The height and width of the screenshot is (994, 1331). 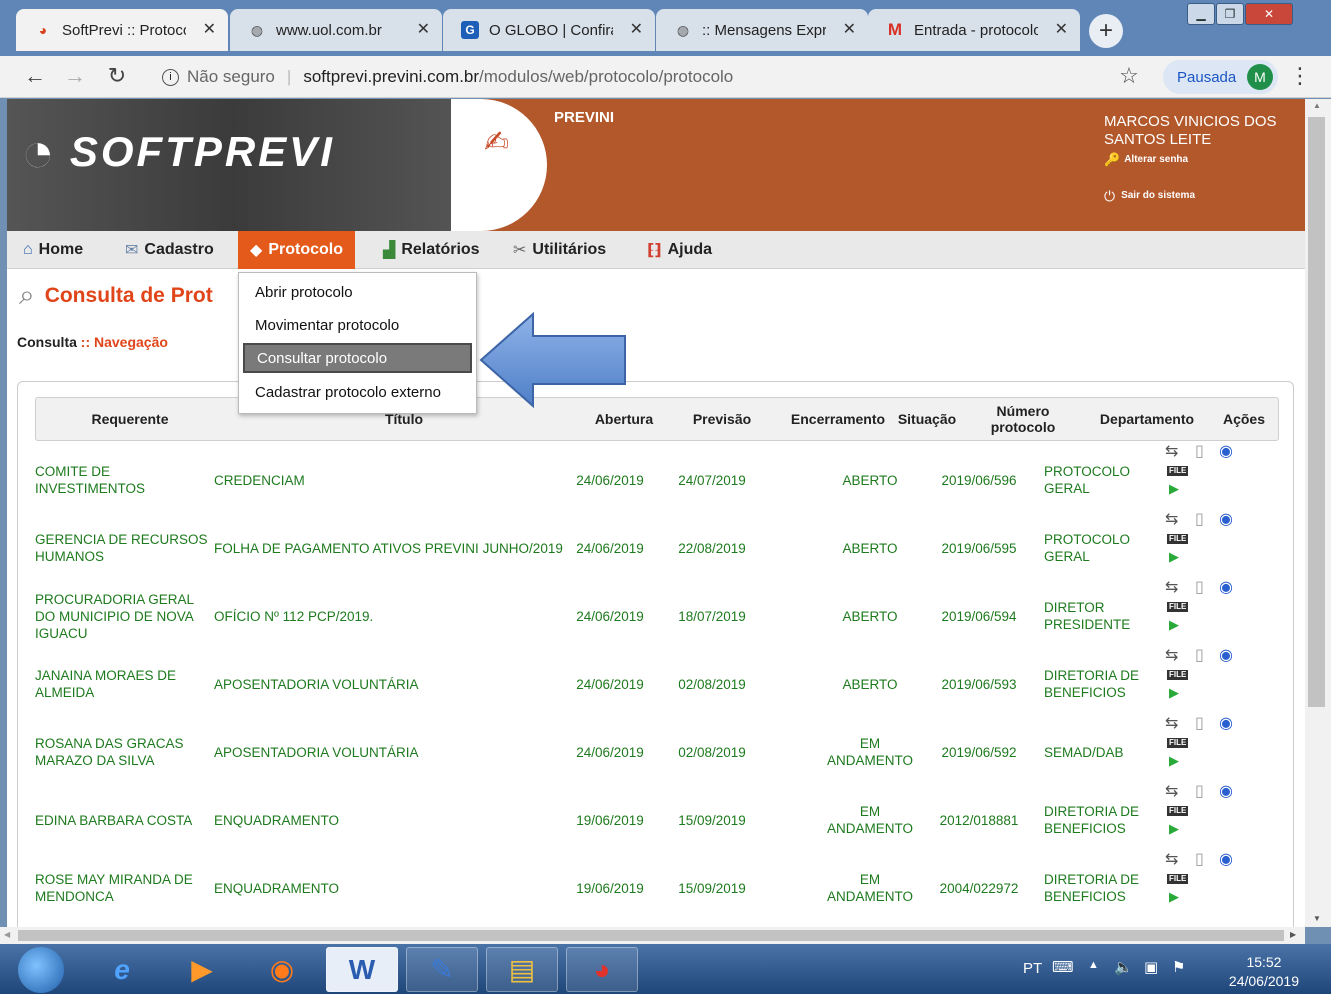 I want to click on word-icon: W, so click(x=362, y=969).